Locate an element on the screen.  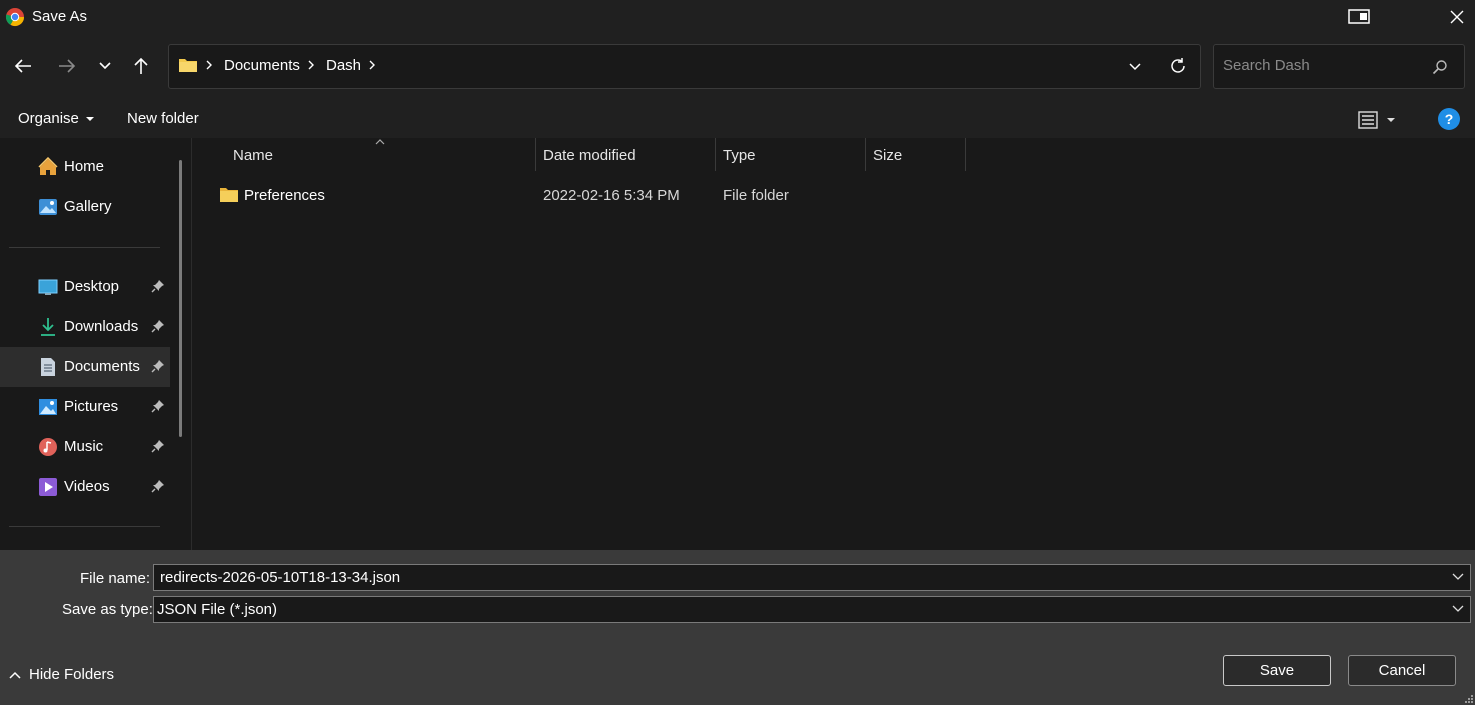
column-header-name: Name is located at coordinates (253, 155).